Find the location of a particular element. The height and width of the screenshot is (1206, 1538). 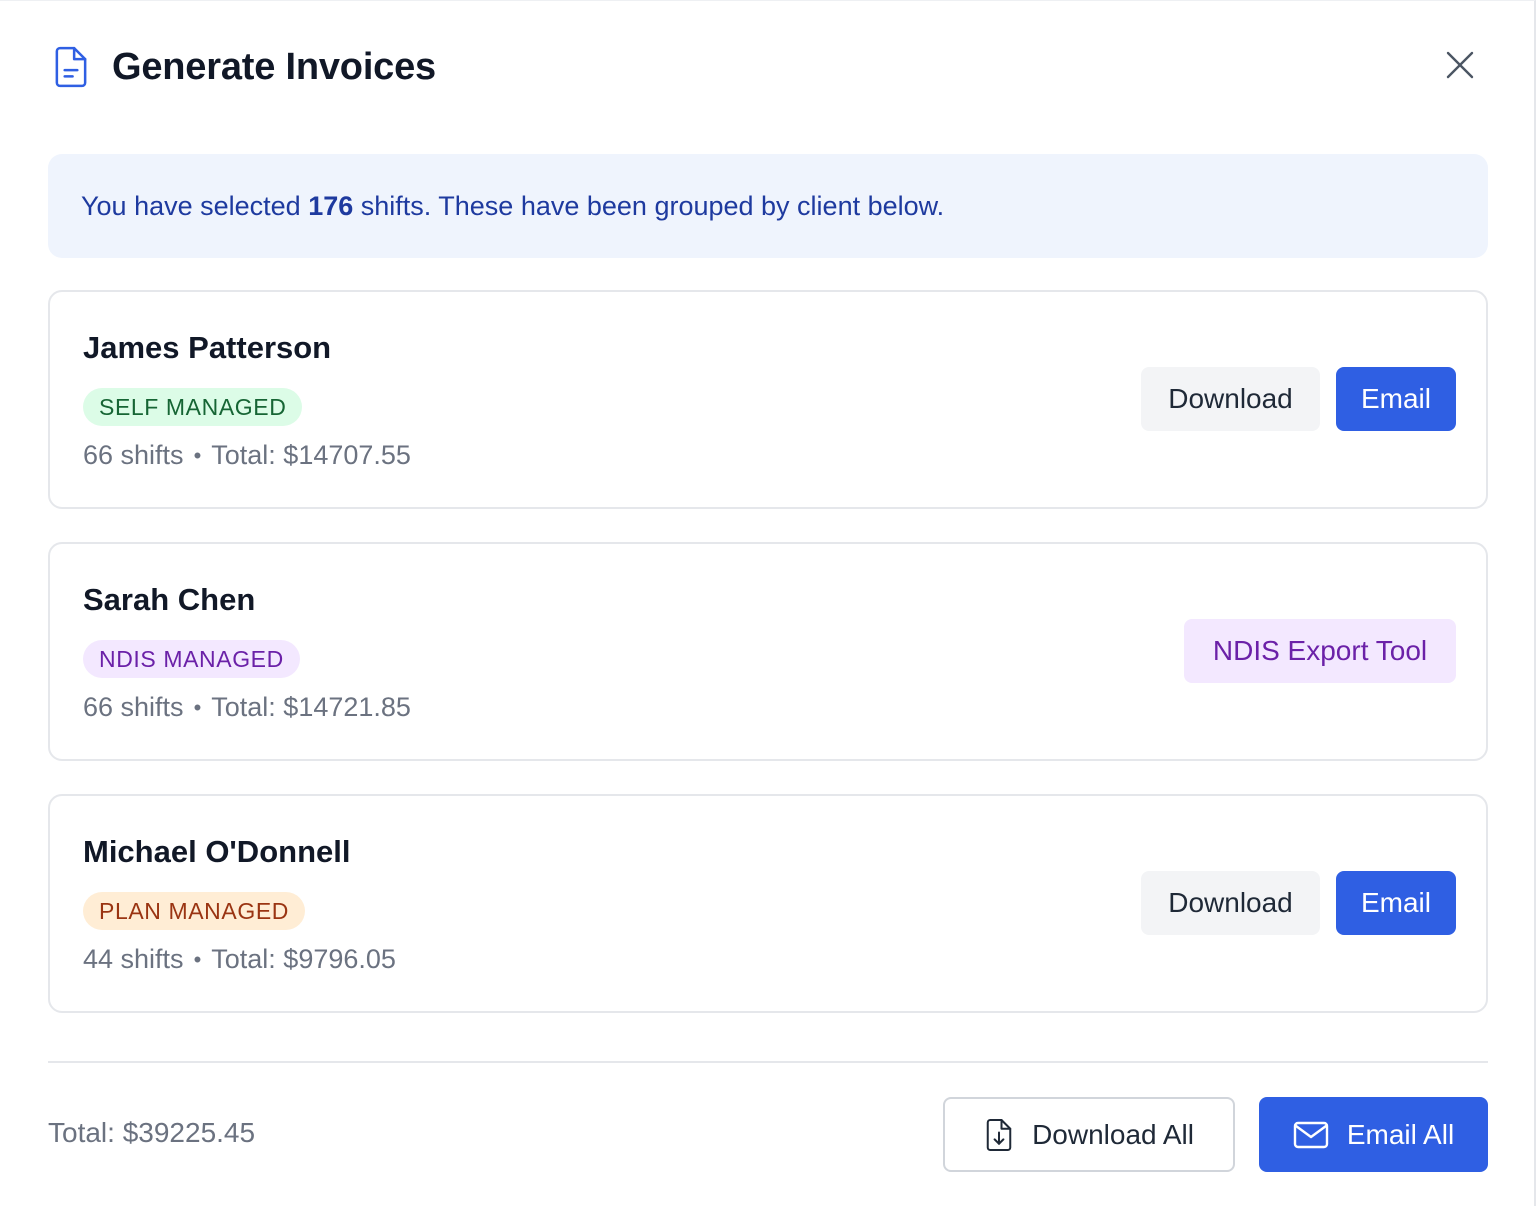

funding-badge: NDIS MANAGED is located at coordinates (191, 659).